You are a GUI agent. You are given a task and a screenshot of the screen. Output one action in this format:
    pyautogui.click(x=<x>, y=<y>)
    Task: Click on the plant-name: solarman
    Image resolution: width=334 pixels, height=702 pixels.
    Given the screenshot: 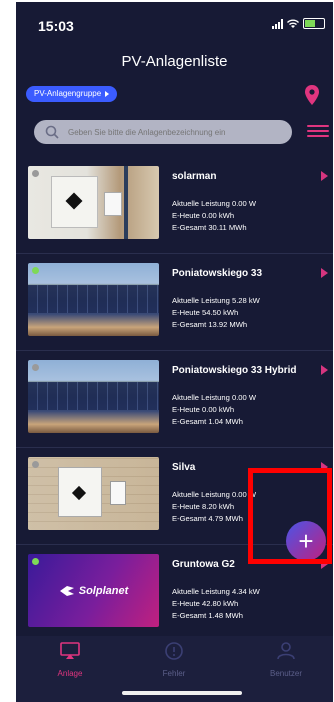 What is the action you would take?
    pyautogui.click(x=194, y=176)
    